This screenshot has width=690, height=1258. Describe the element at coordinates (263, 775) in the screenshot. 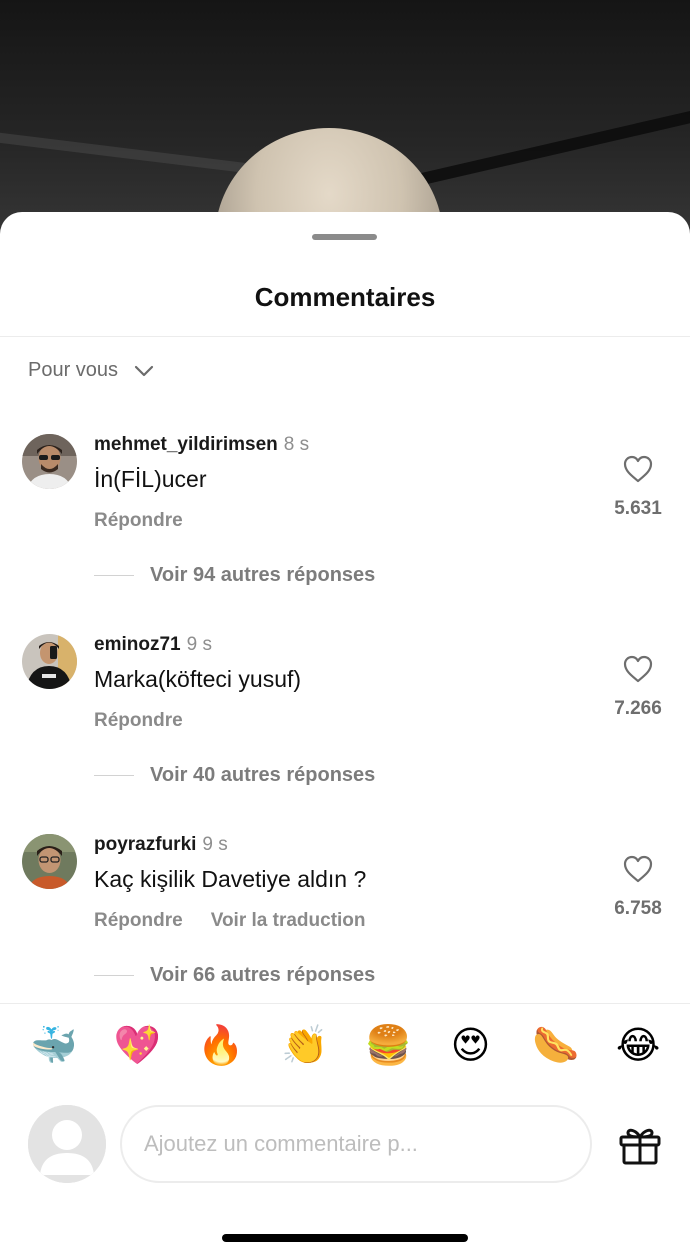

I see `view-replies-label: Voir 40 autres réponses` at that location.